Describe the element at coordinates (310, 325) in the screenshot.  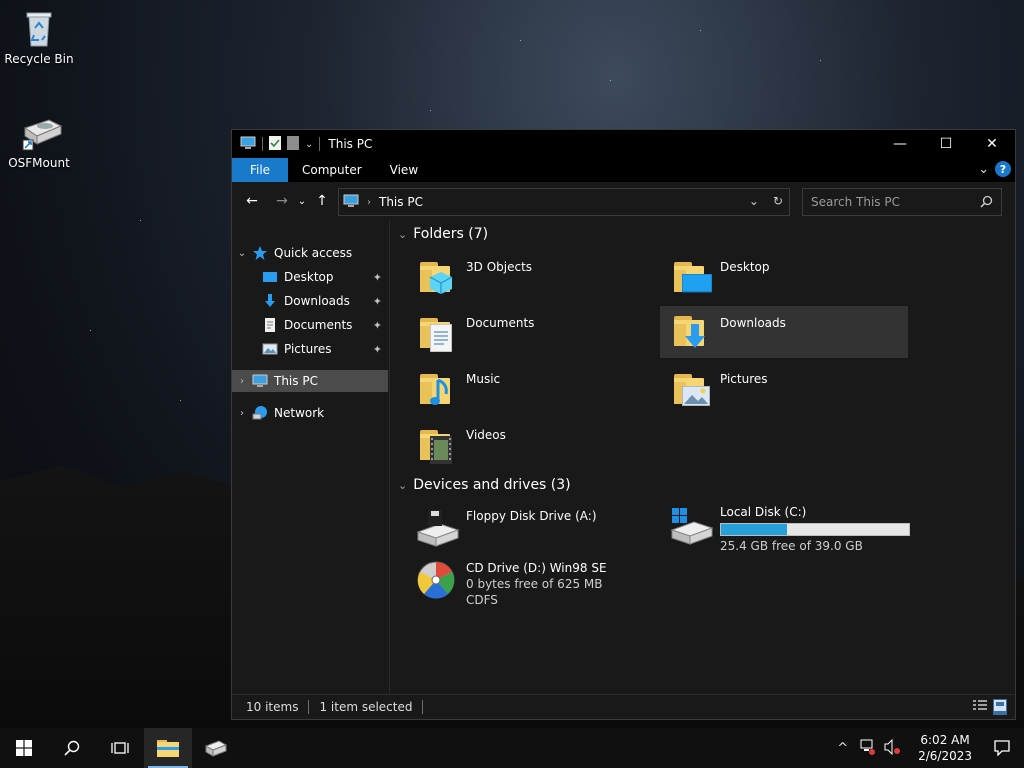
I see `sidebar-item-documents: Documents ✦` at that location.